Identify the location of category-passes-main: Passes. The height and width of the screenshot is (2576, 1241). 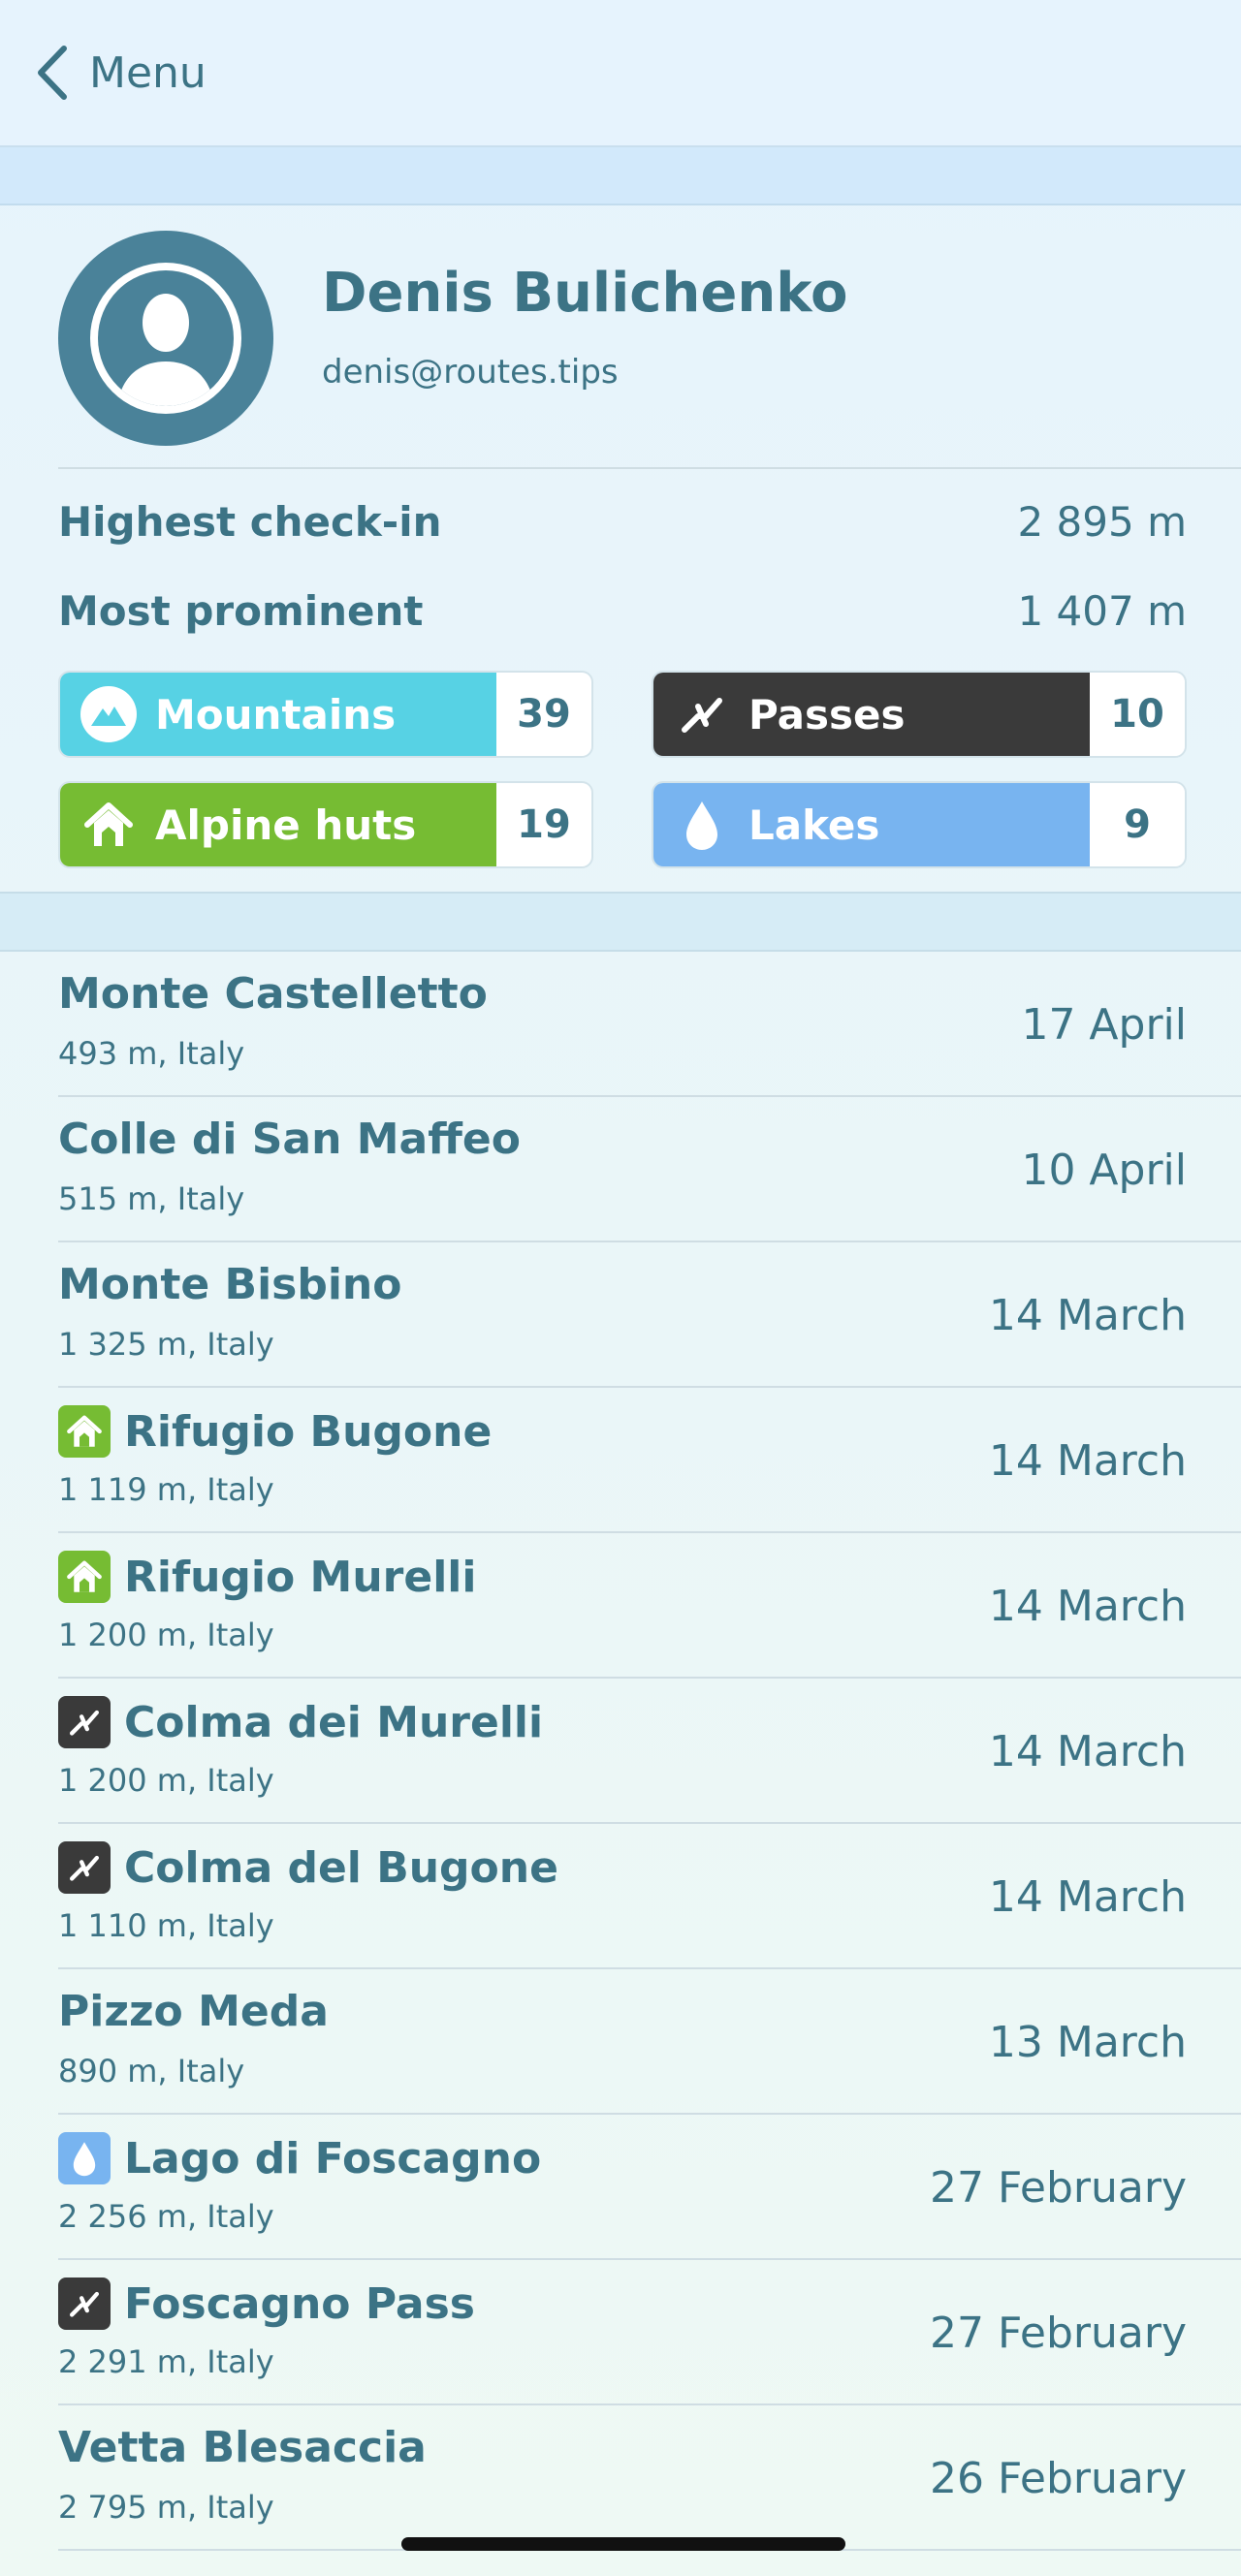
(871, 714).